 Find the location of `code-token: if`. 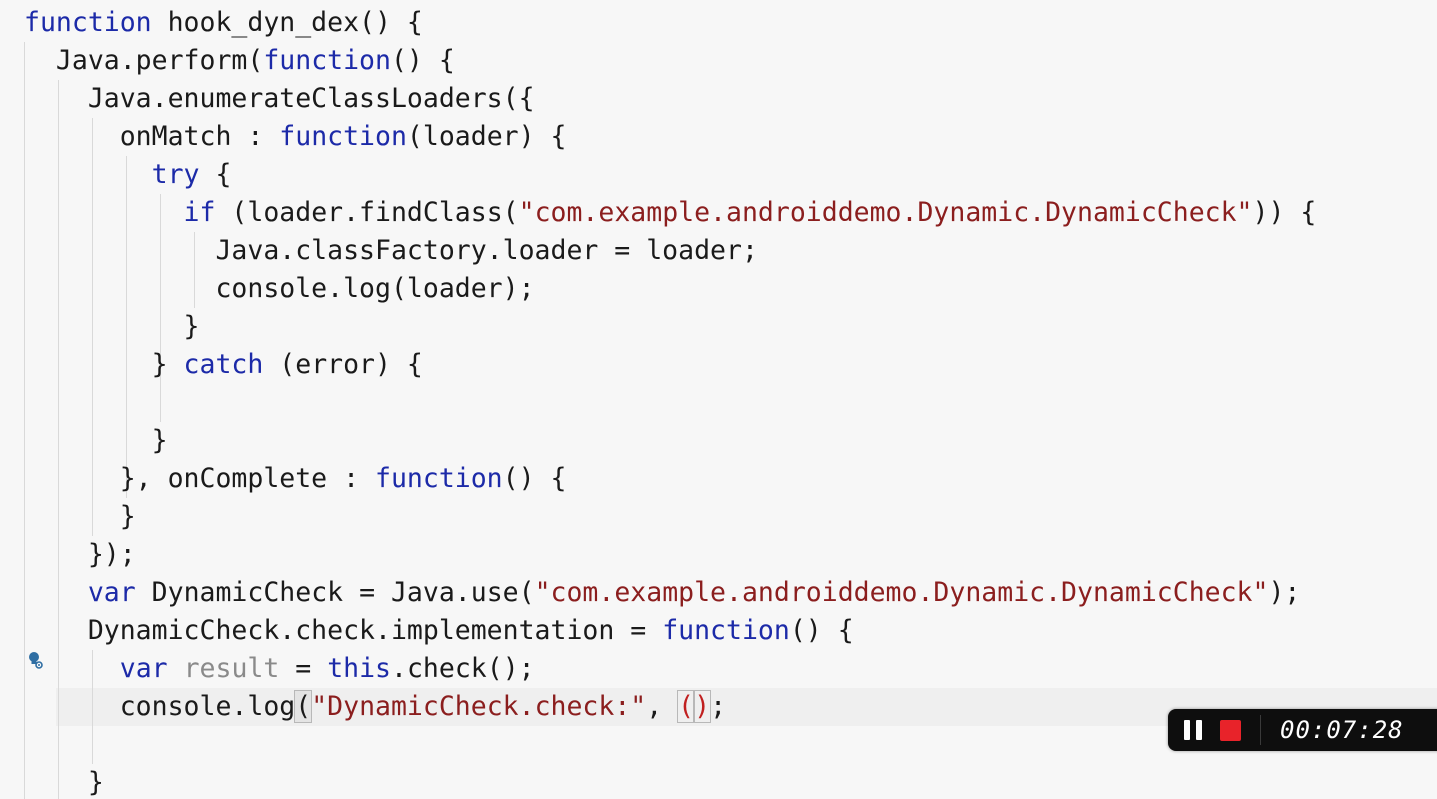

code-token: if is located at coordinates (199, 212).